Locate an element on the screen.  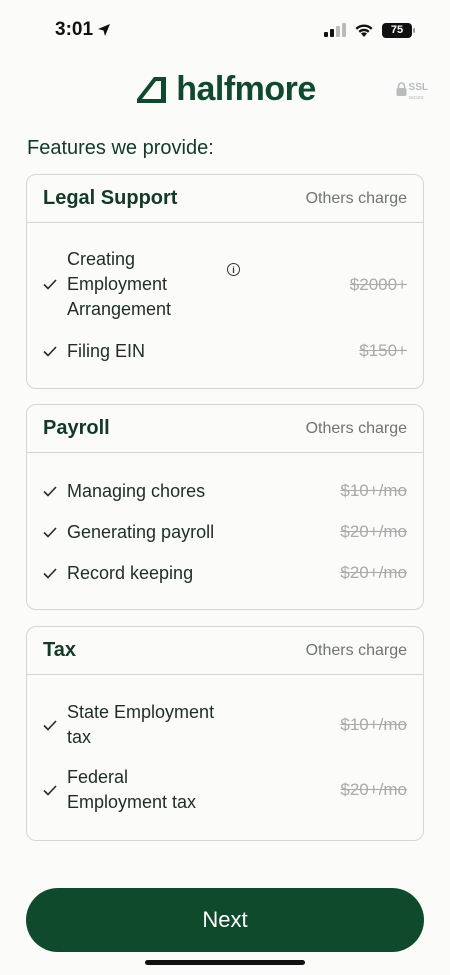
card-header: Tax Others charge is located at coordinates (225, 651).